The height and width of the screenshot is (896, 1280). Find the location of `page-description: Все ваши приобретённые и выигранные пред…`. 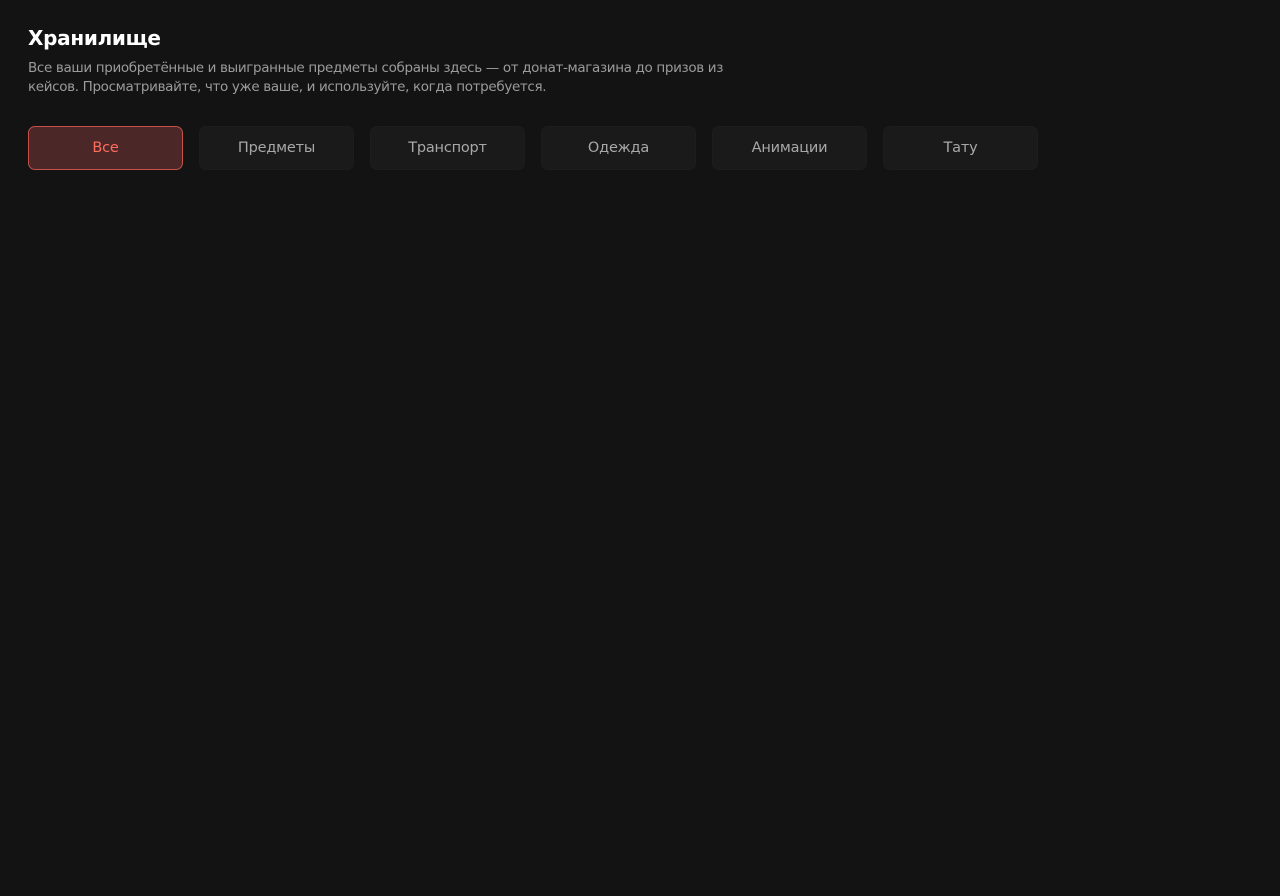

page-description: Все ваши приобретённые и выигранные пред… is located at coordinates (376, 77).